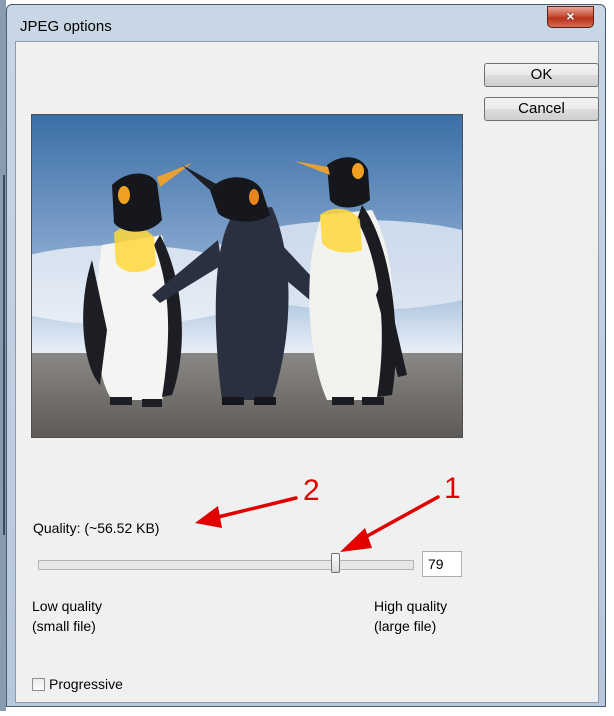 This screenshot has height=716, width=614. I want to click on high-quality-line2: (large file), so click(405, 626).